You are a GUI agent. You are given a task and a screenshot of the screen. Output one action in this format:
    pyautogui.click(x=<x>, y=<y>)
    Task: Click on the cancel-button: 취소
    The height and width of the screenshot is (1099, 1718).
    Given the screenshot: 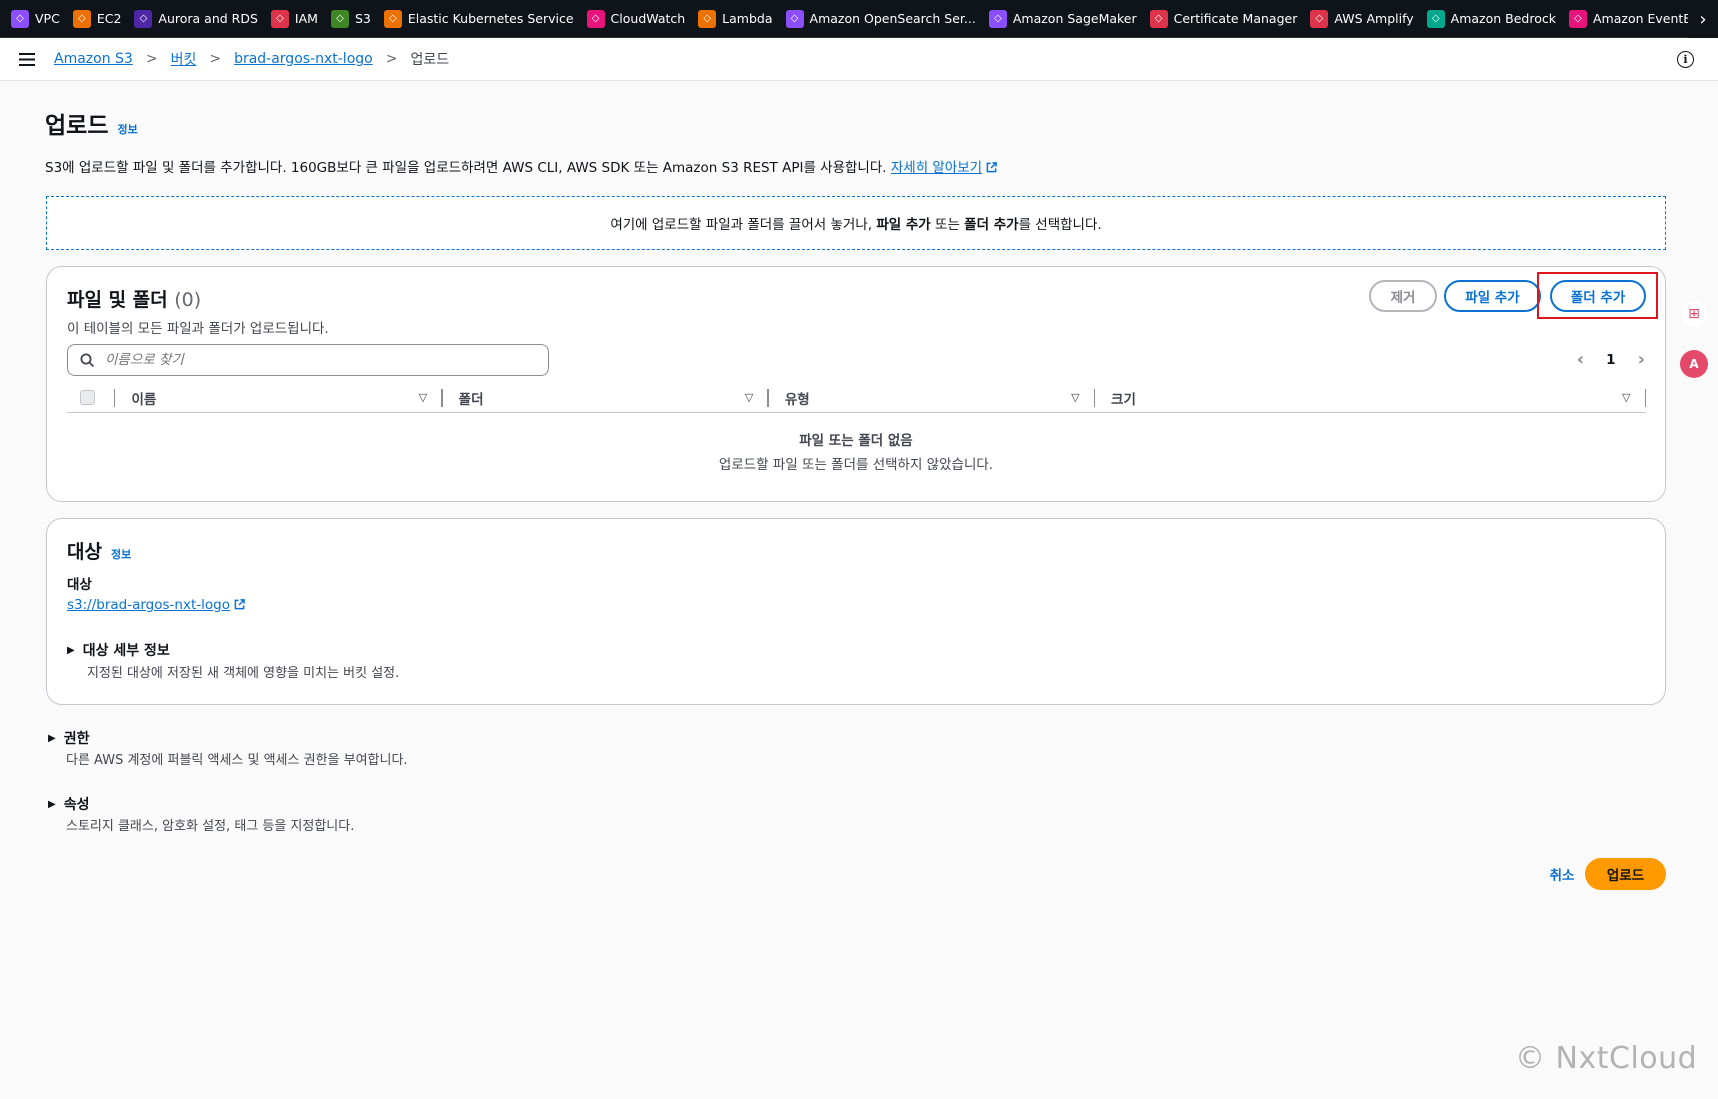 What is the action you would take?
    pyautogui.click(x=1562, y=874)
    